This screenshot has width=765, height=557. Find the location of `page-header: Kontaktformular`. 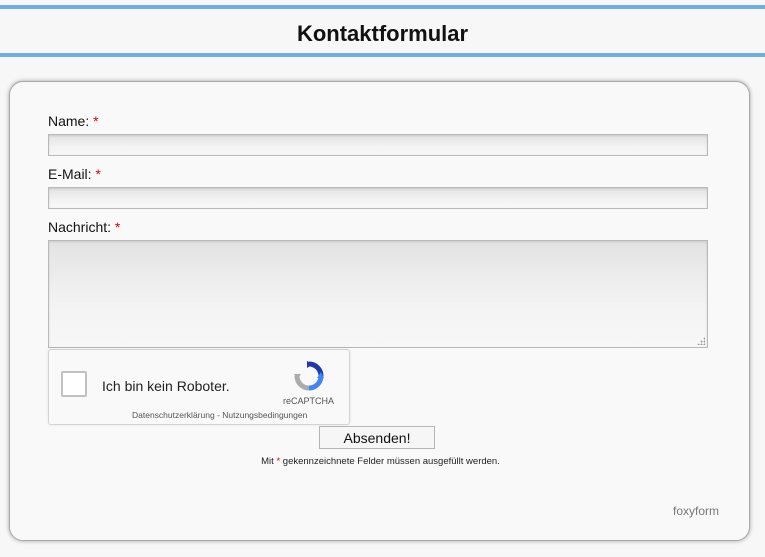

page-header: Kontaktformular is located at coordinates (382, 31).